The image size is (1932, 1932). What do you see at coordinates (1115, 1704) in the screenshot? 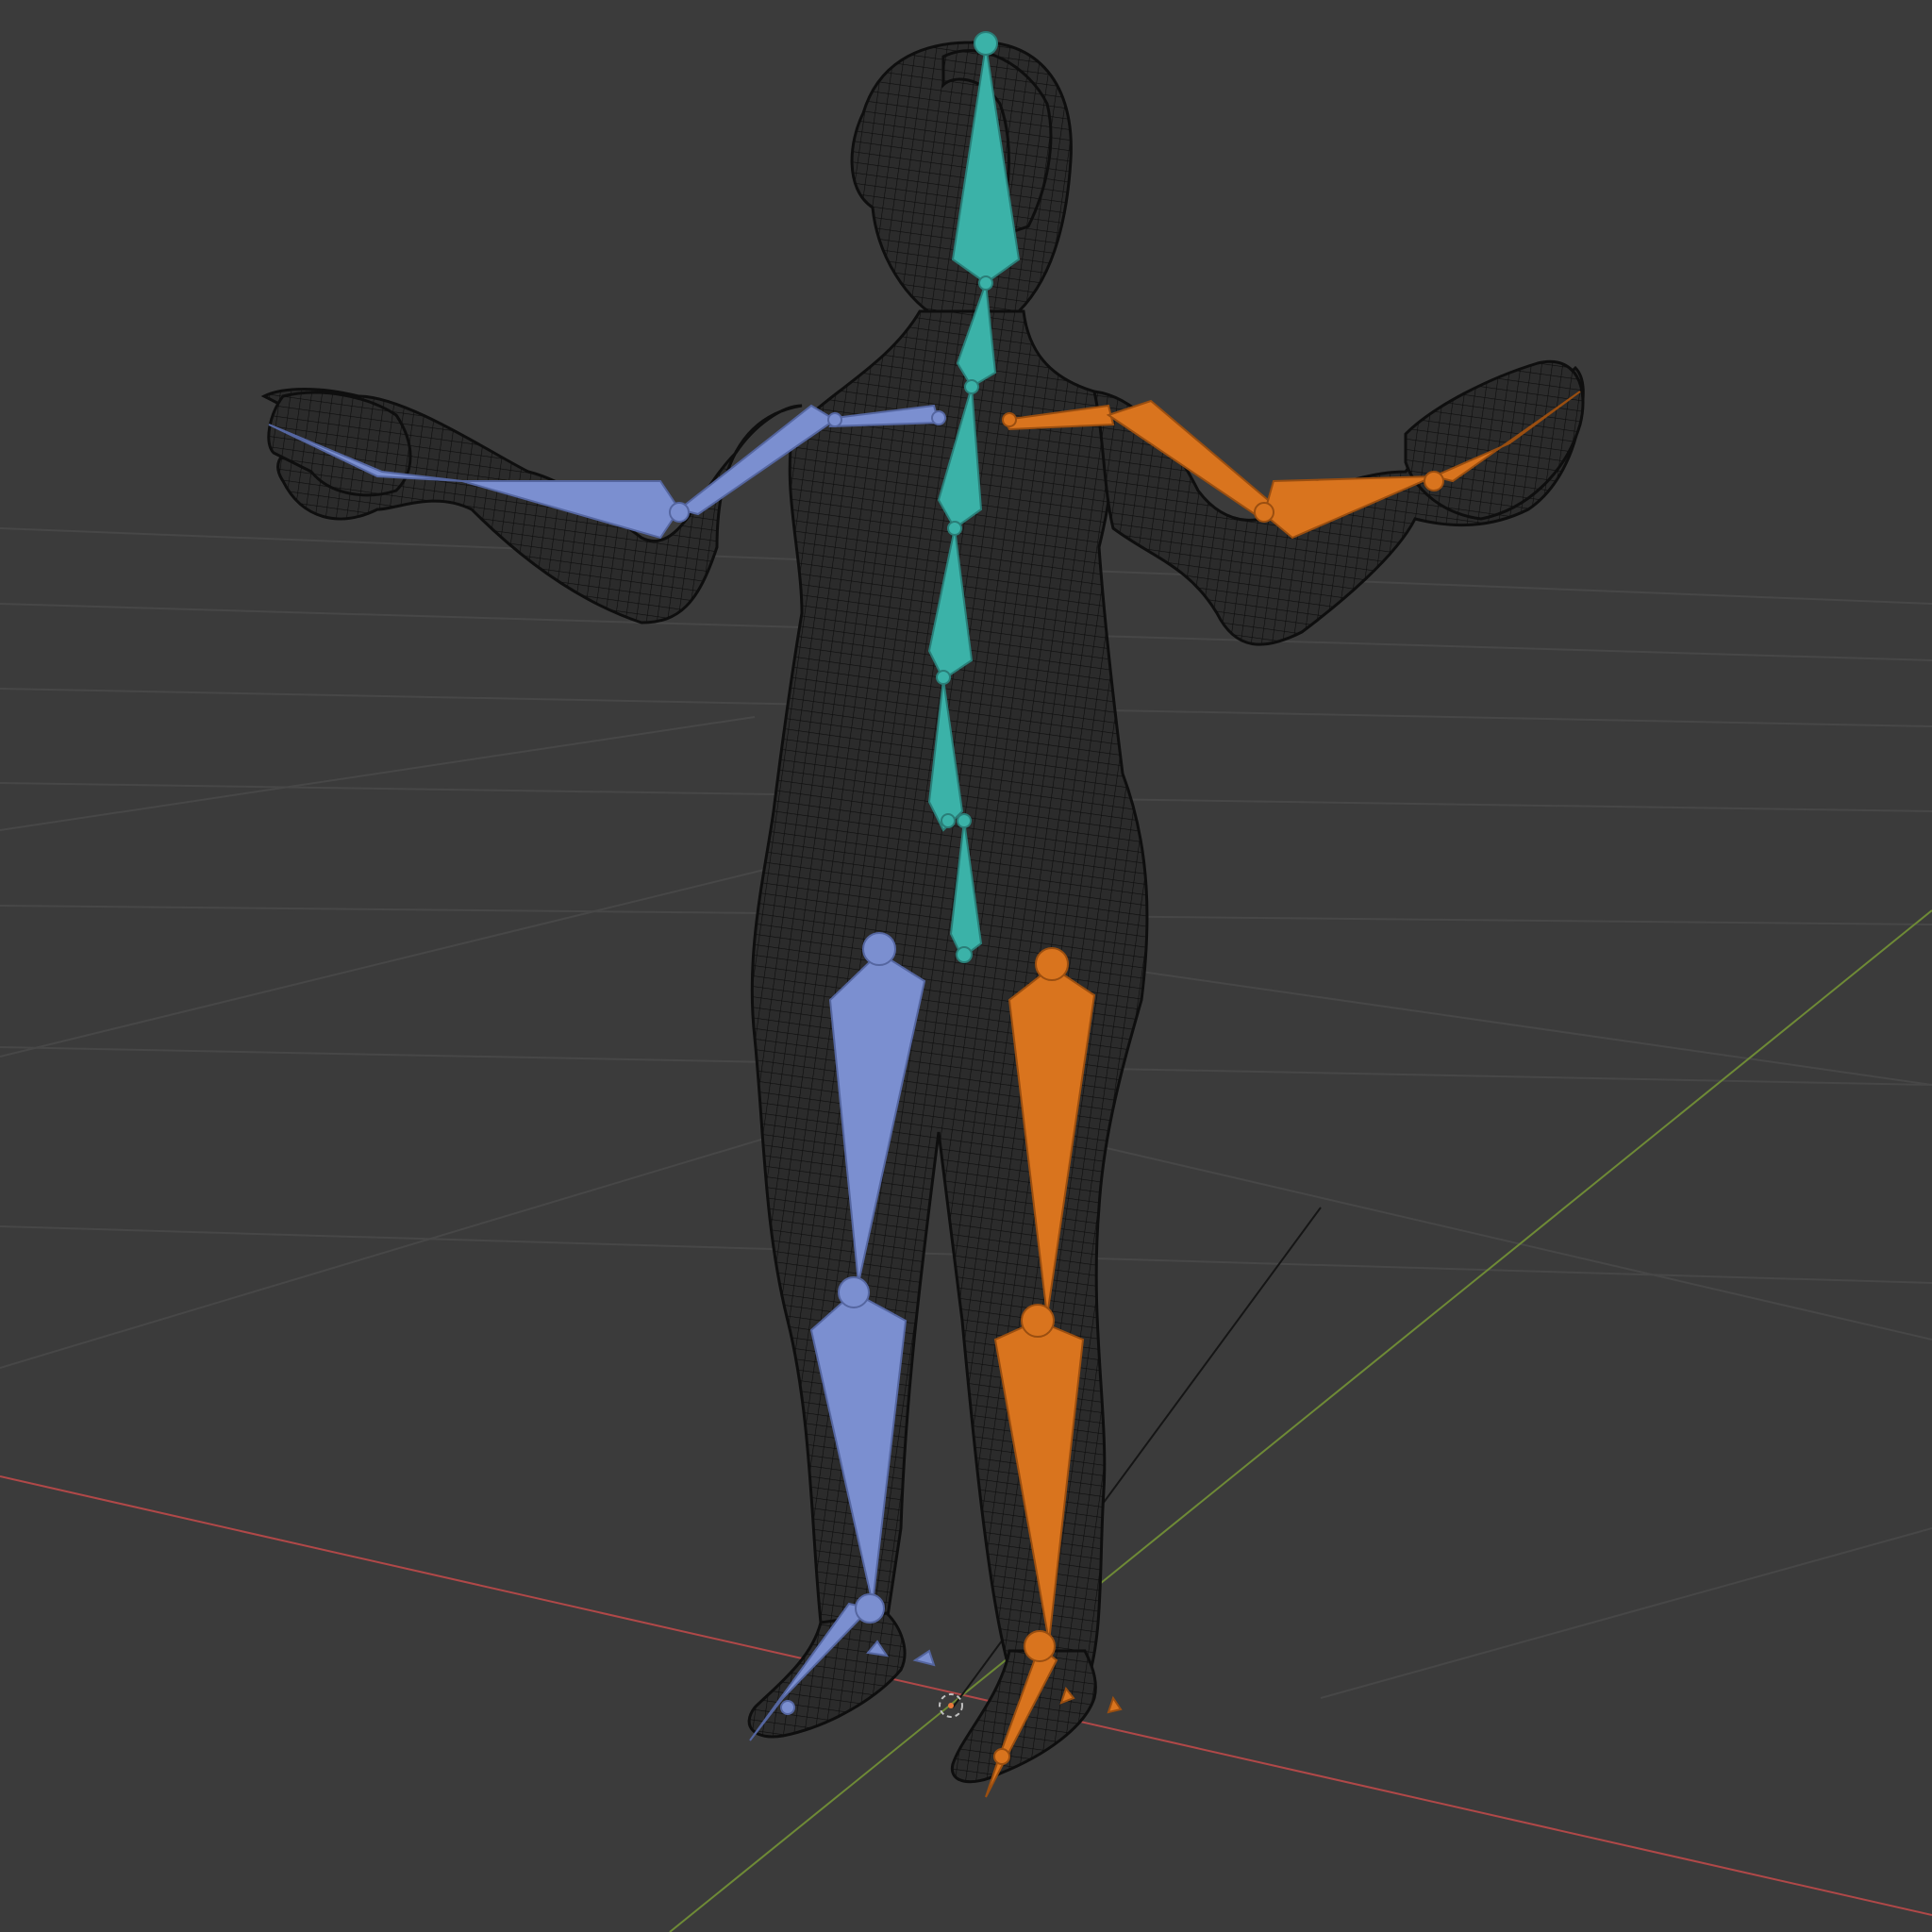
I see `bone-toe2-right` at bounding box center [1115, 1704].